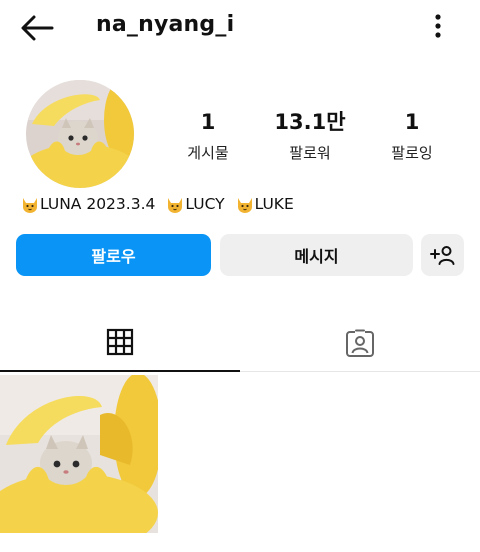  I want to click on follow-button-label: 팔로우, so click(113, 256).